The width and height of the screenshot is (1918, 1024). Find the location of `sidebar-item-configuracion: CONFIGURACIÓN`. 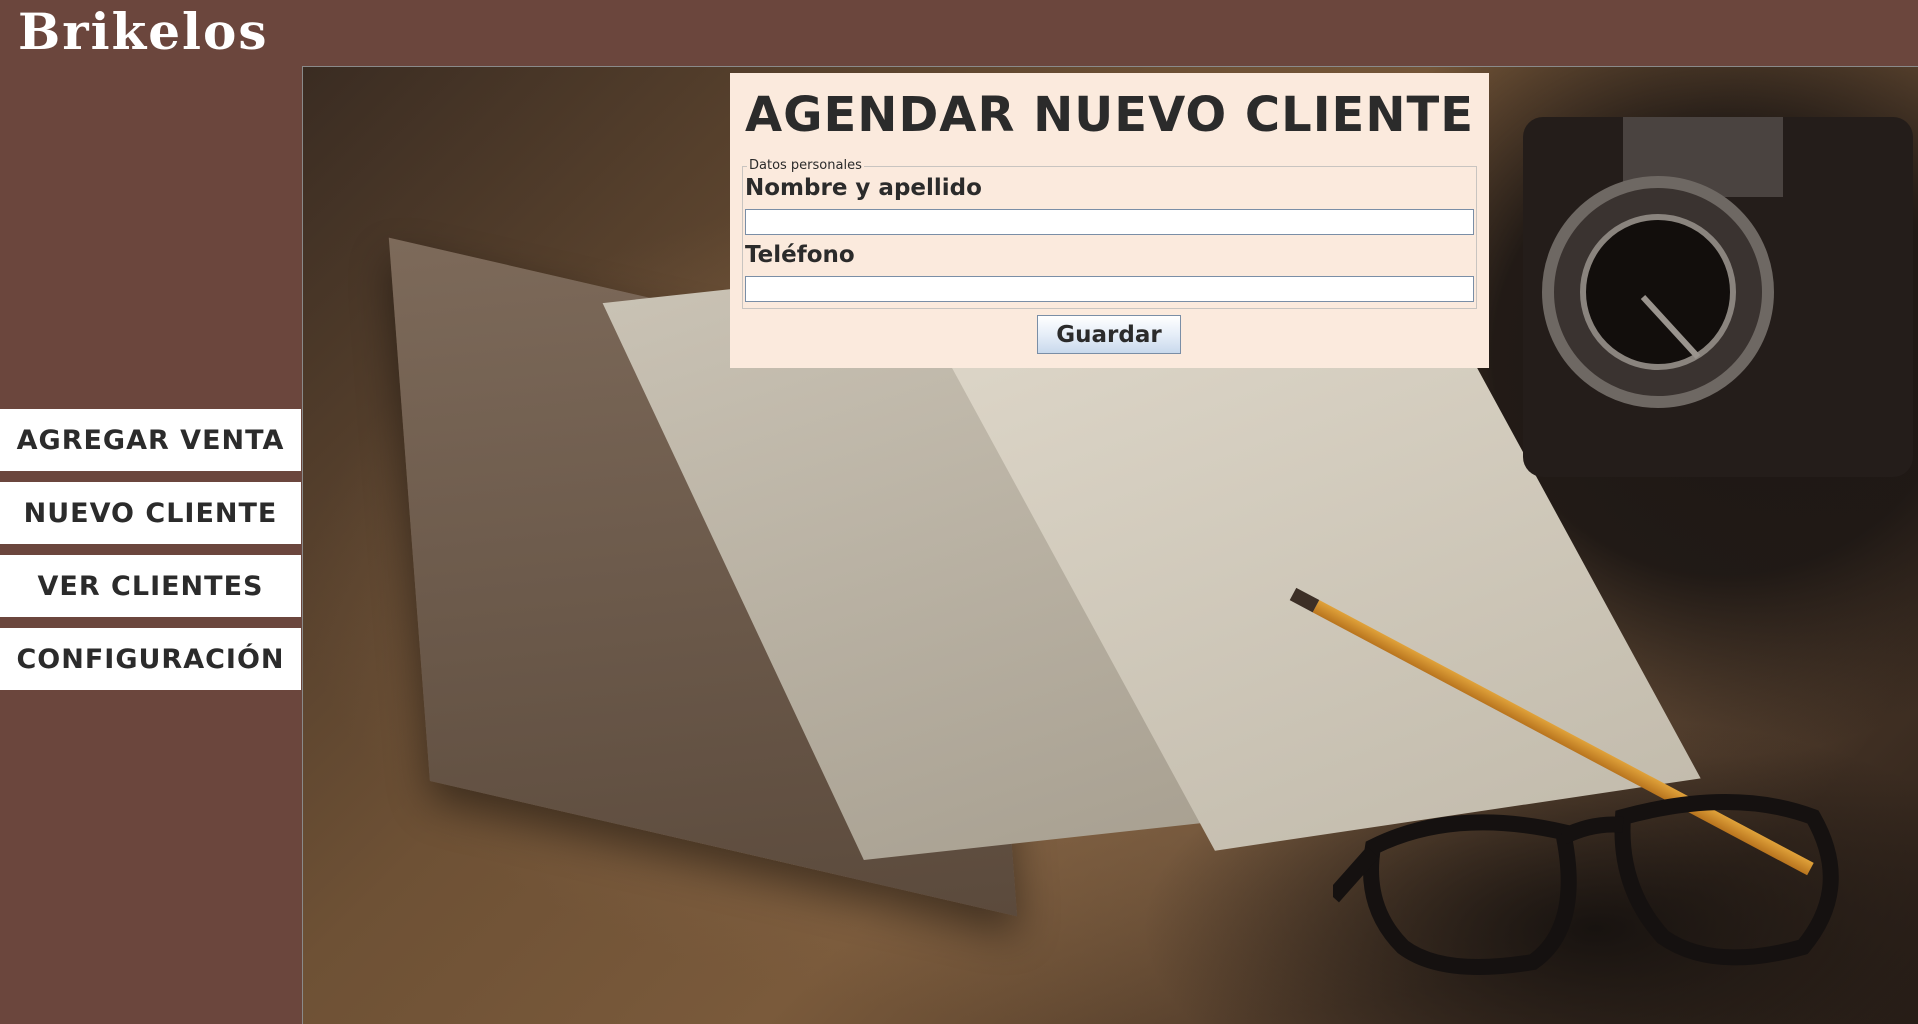

sidebar-item-configuracion: CONFIGURACIÓN is located at coordinates (150, 659).